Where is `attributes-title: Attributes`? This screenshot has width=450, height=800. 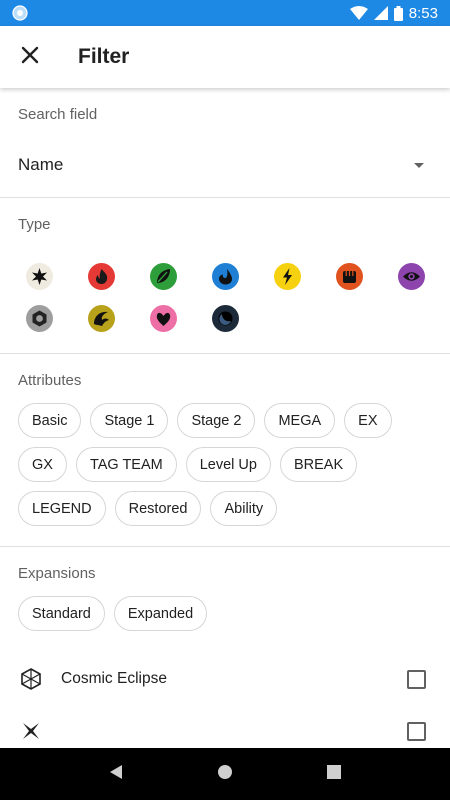
attributes-title: Attributes is located at coordinates (50, 380).